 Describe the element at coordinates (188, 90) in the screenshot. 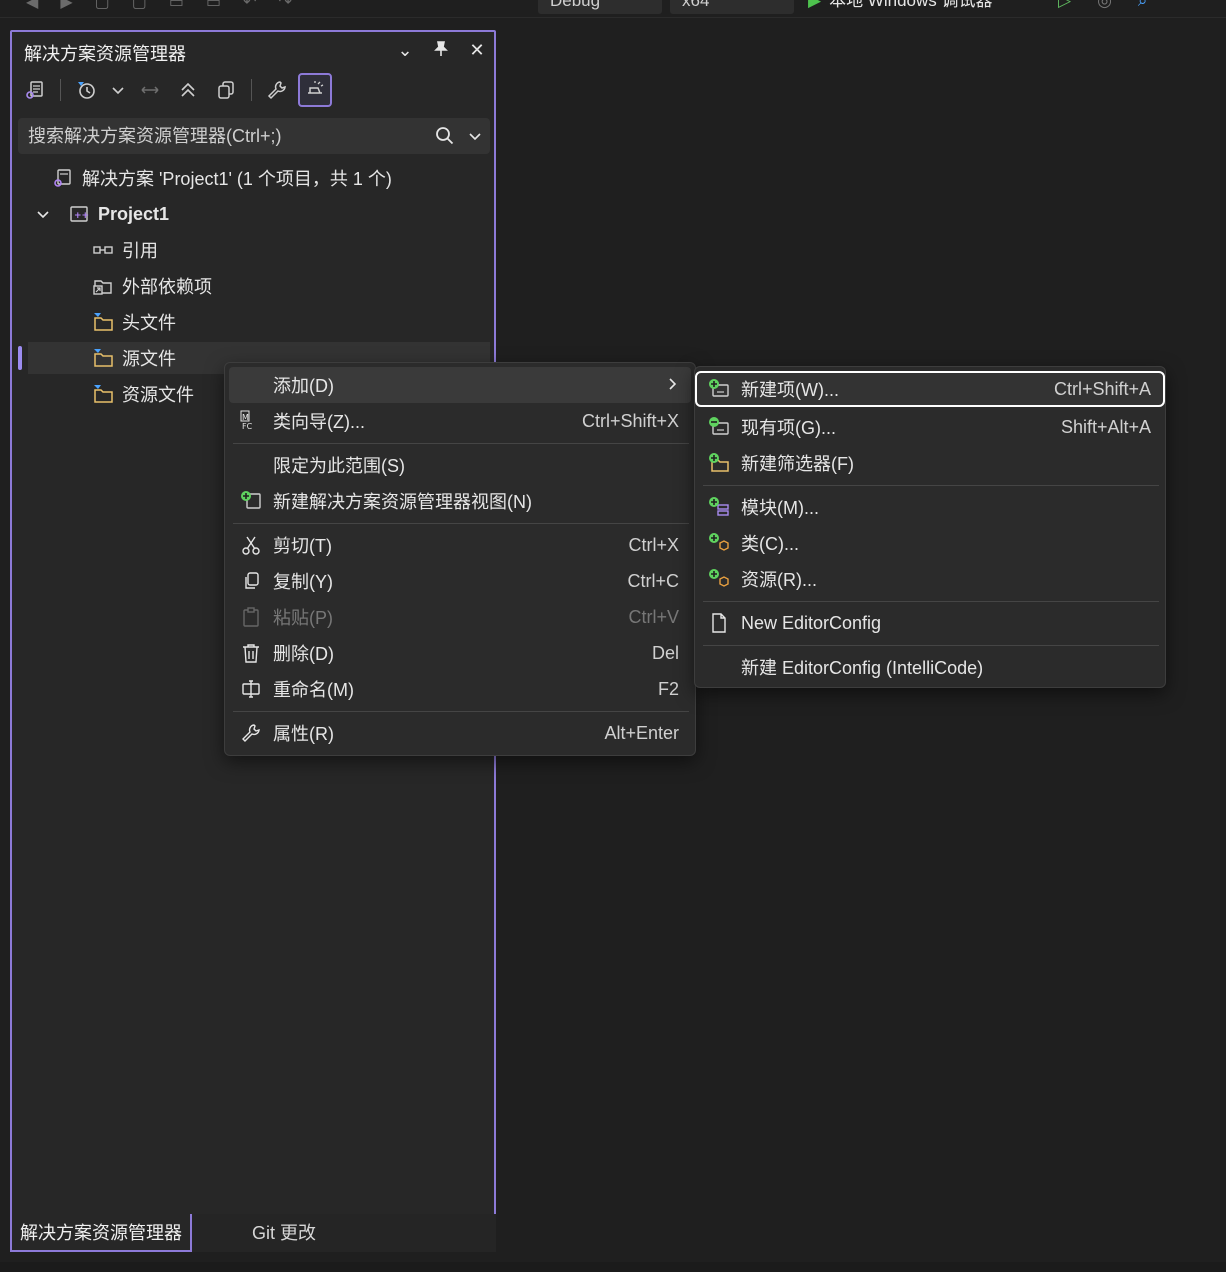

I see `collapse-all-button` at that location.